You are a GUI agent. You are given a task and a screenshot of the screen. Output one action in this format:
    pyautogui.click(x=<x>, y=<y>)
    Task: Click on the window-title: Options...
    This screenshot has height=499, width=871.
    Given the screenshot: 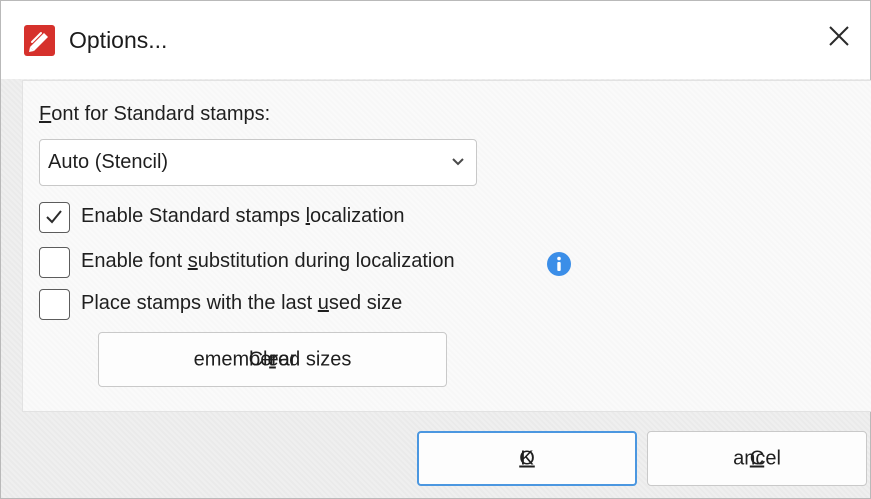 What is the action you would take?
    pyautogui.click(x=118, y=40)
    